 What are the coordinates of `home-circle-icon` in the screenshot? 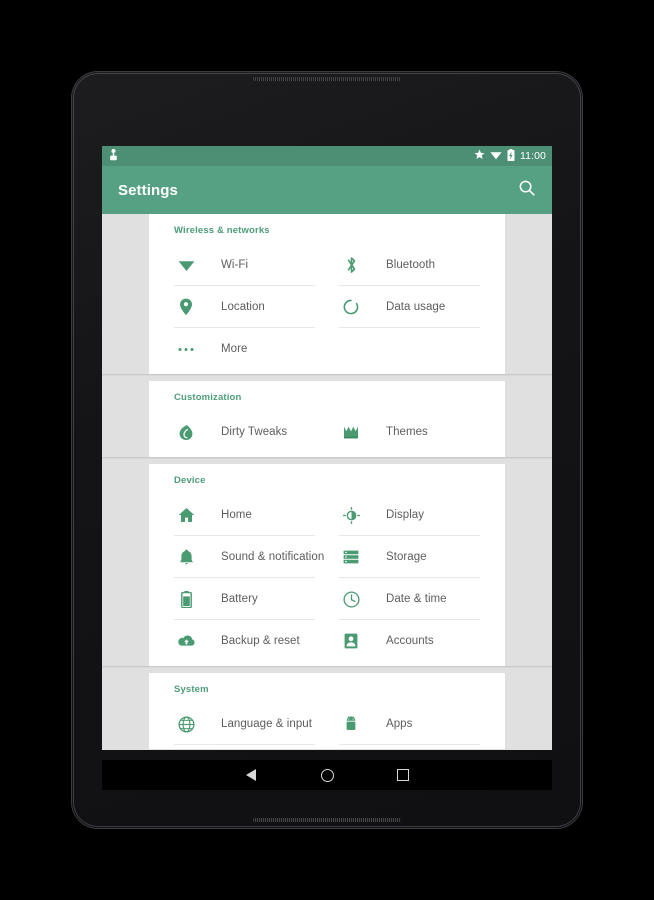 It's located at (327, 775).